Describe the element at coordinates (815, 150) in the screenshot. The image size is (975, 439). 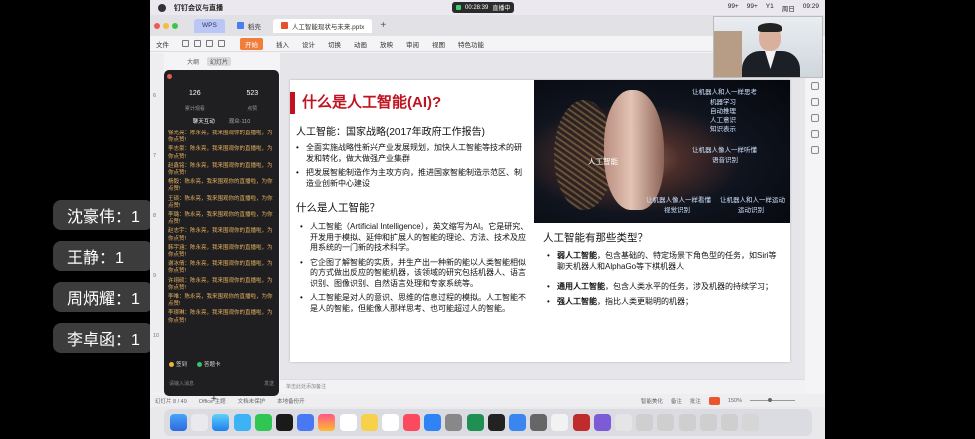
I see `settings-icon` at that location.